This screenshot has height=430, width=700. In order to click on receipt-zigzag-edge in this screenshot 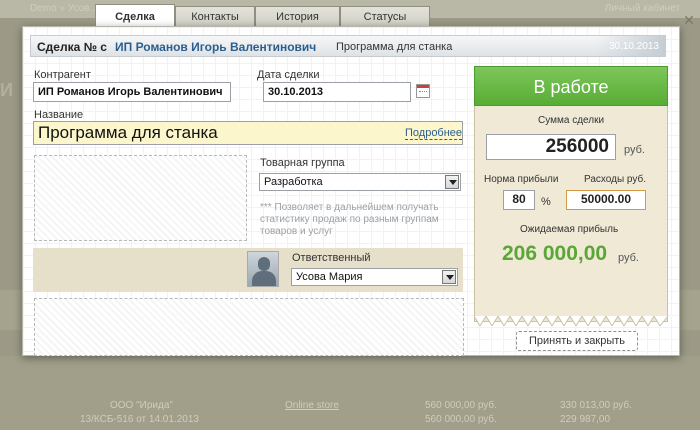, I will do `click(571, 321)`.